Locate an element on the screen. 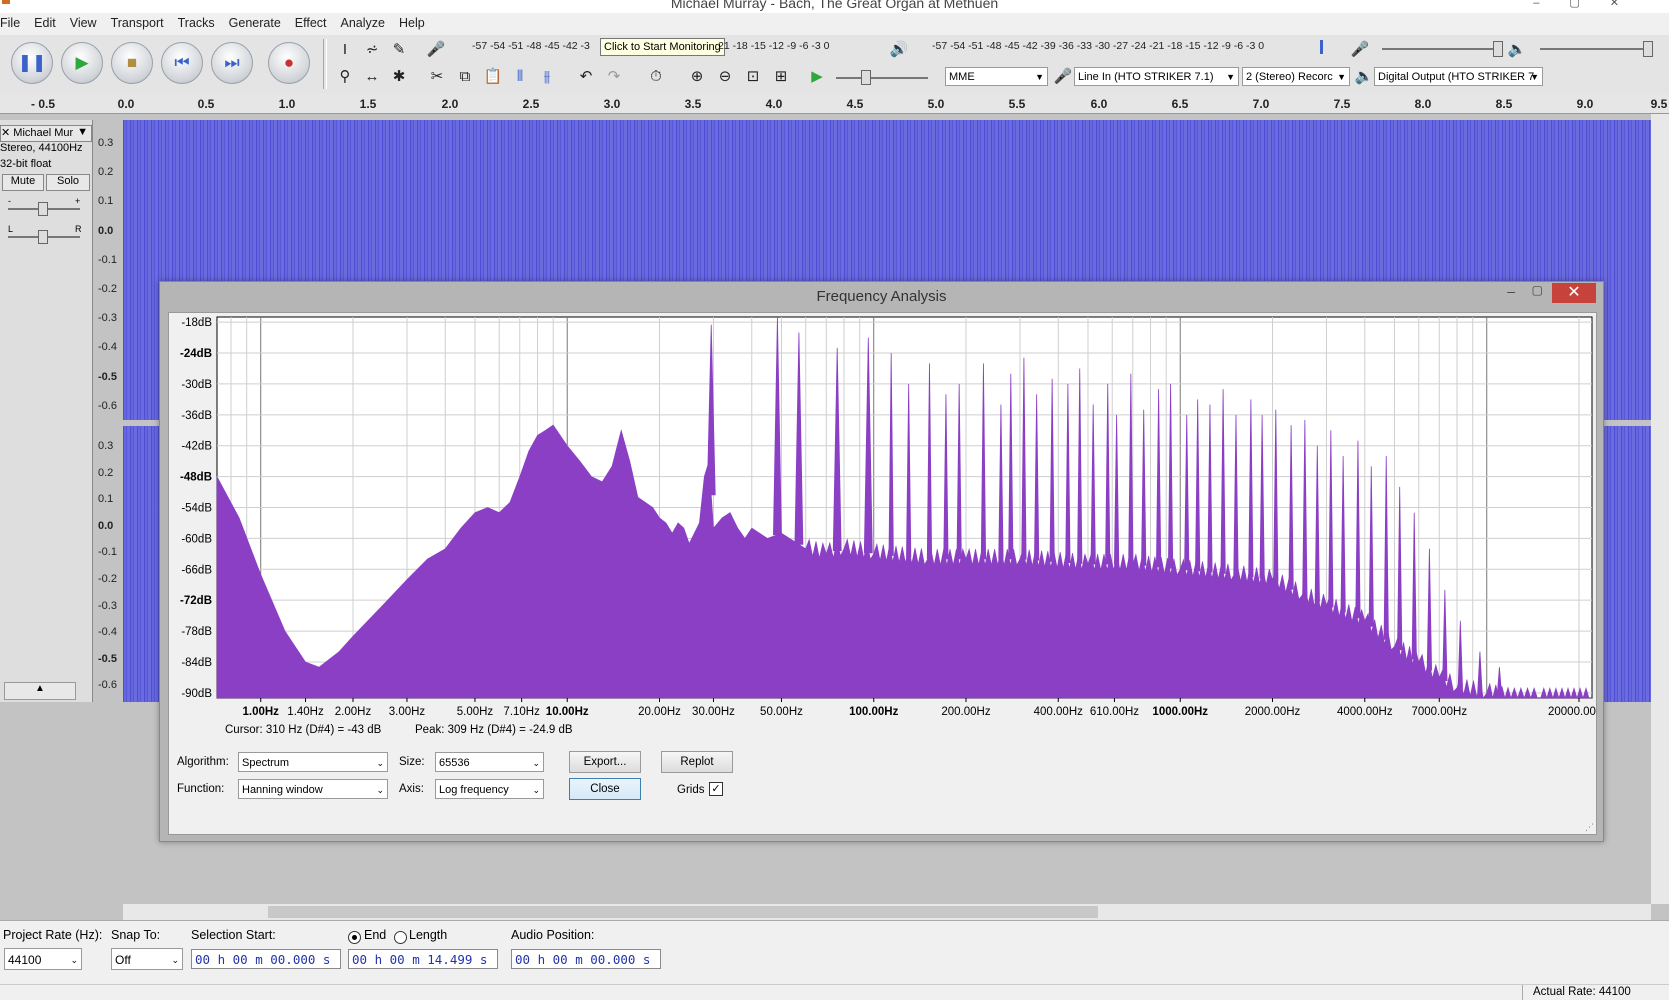  output-device-select: Digital Output (HTO STRIKER 7 ▼ is located at coordinates (1458, 76).